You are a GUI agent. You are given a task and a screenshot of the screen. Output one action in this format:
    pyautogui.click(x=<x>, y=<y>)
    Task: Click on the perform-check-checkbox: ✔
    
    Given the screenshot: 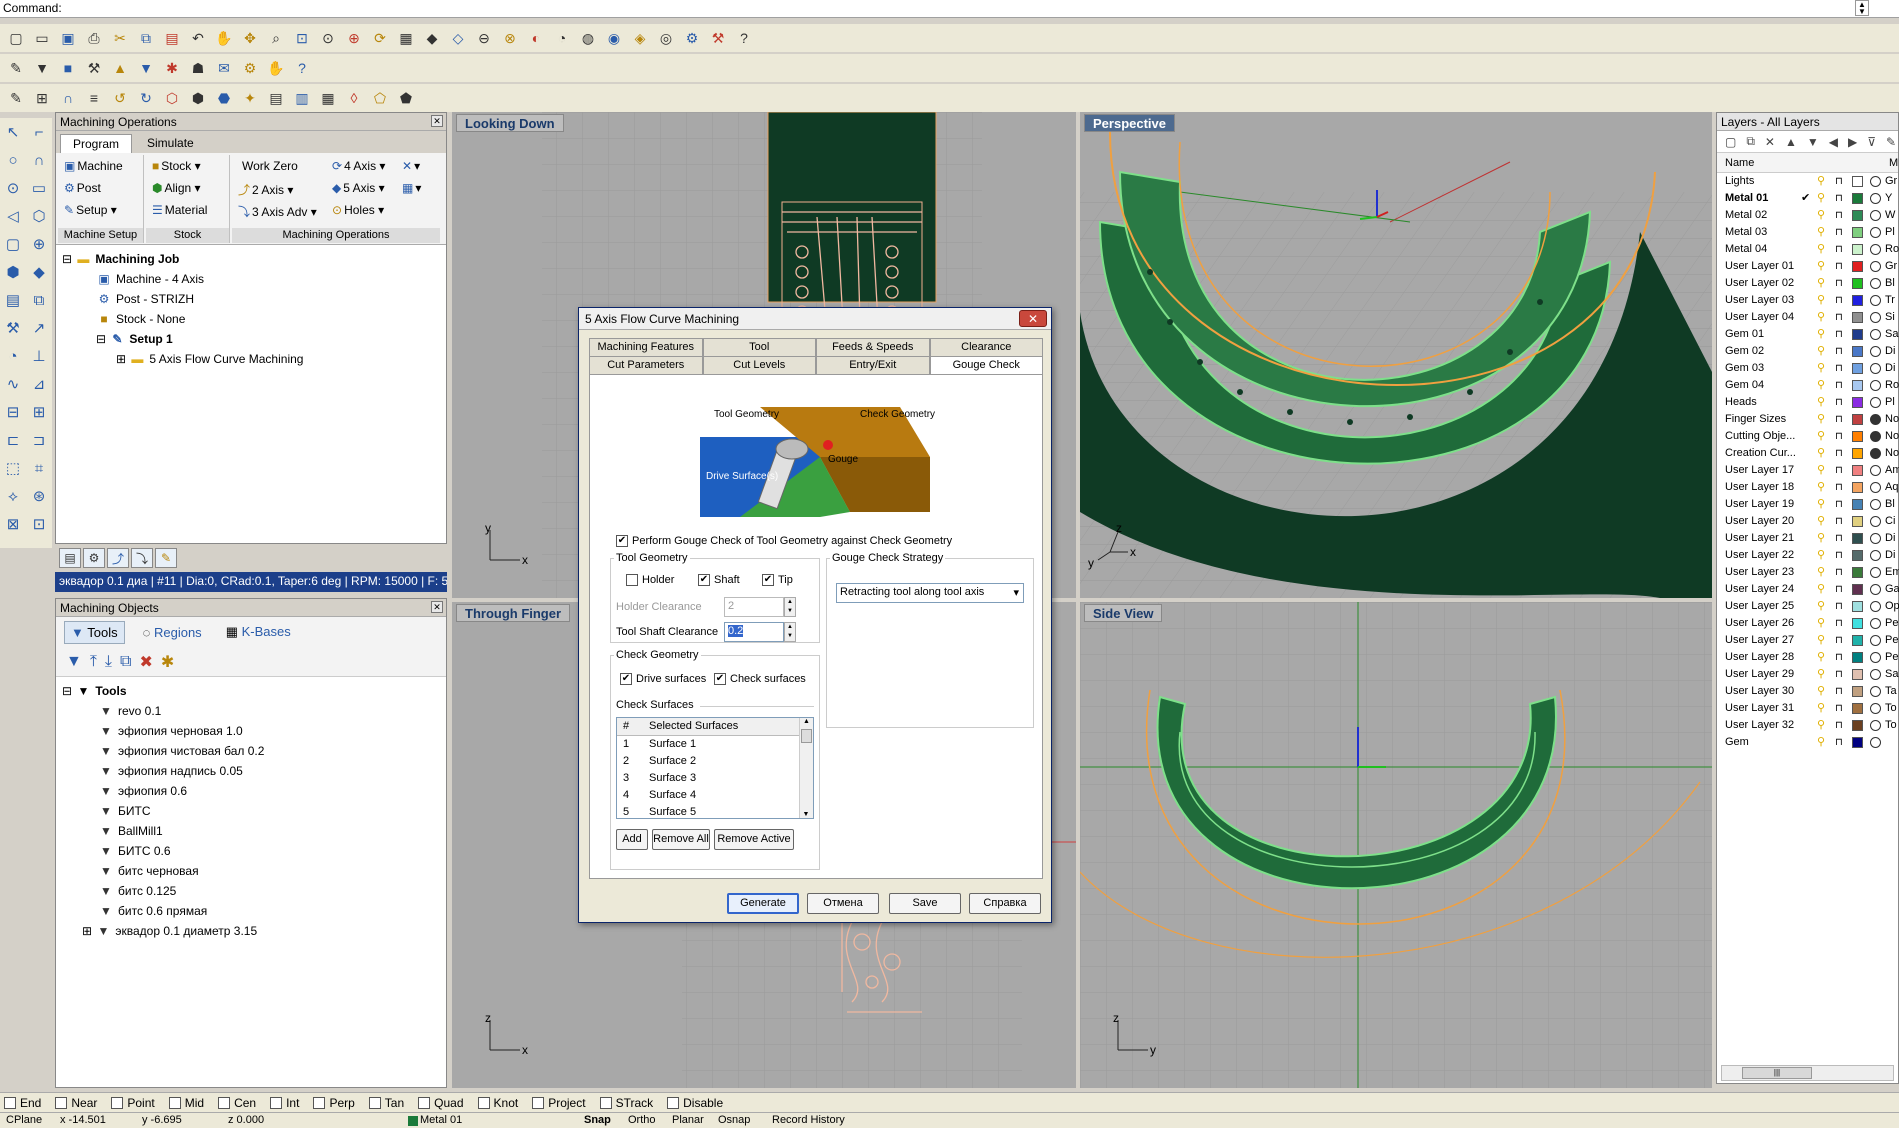 What is the action you would take?
    pyautogui.click(x=622, y=541)
    